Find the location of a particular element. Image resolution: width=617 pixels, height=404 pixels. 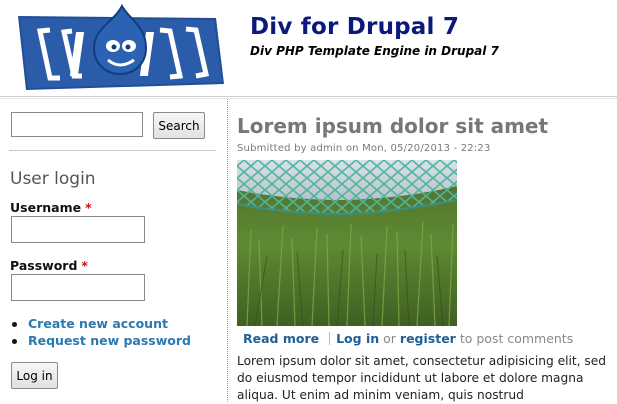

post-comments-text: to post comments is located at coordinates (516, 338).